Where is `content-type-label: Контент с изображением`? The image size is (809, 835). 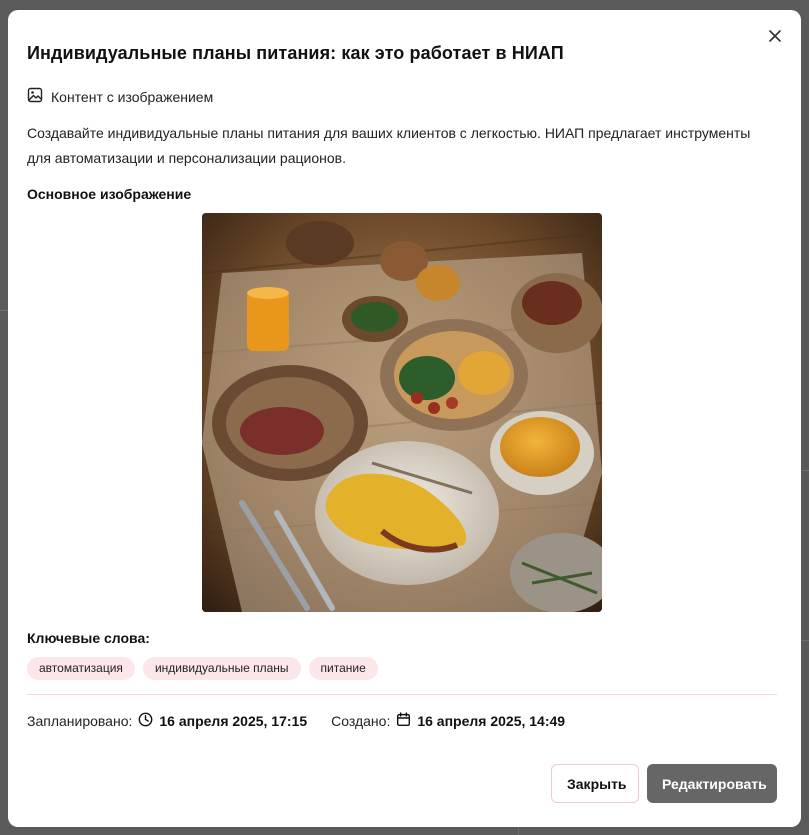
content-type-label: Контент с изображением is located at coordinates (132, 96).